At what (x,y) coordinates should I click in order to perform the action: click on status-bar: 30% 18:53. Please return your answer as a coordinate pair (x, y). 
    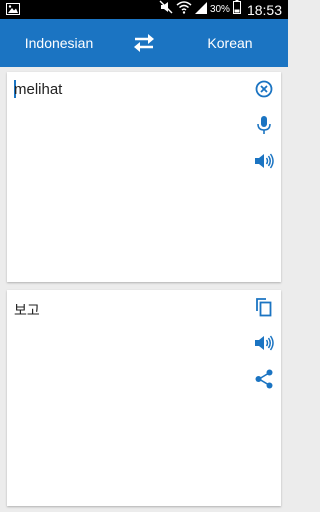
    Looking at the image, I should click on (144, 9).